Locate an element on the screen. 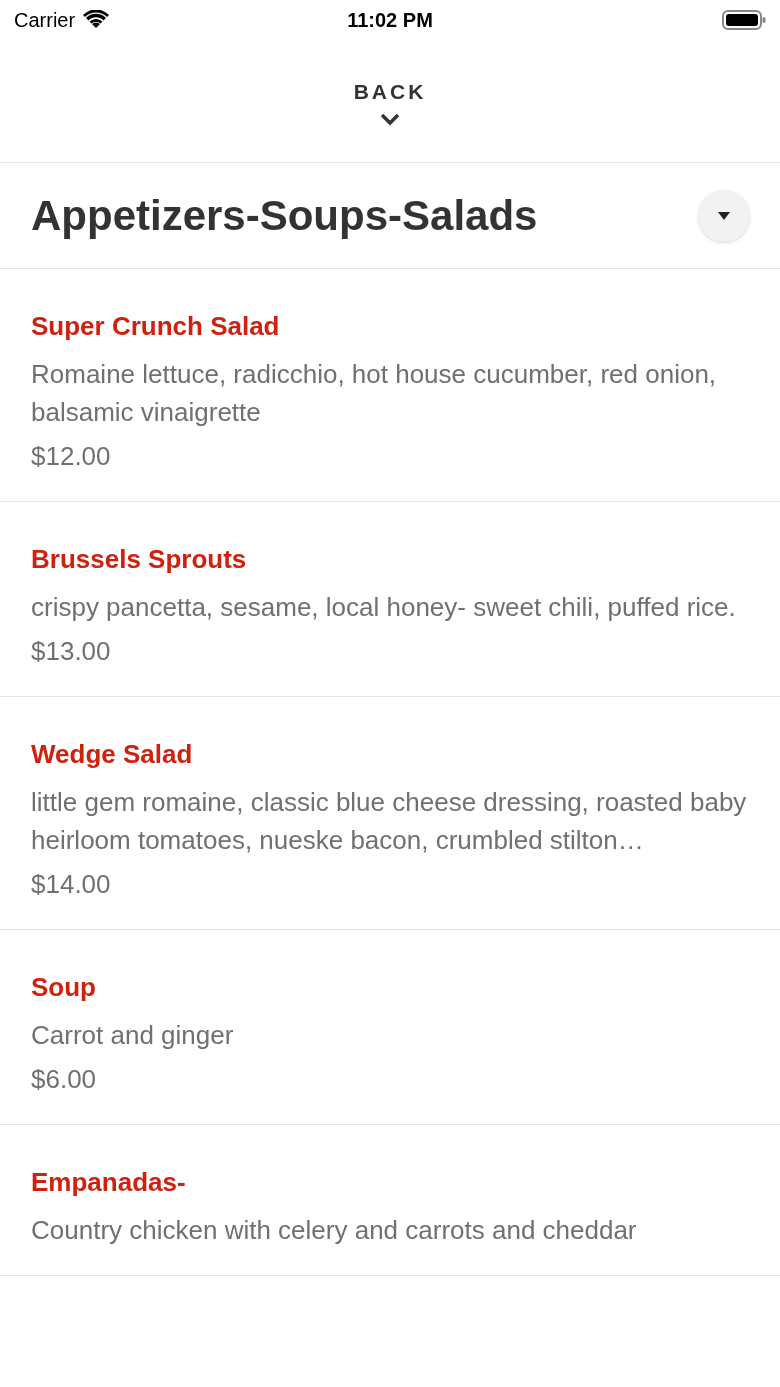 Image resolution: width=780 pixels, height=1387 pixels. item-price: $6.00 is located at coordinates (64, 1079).